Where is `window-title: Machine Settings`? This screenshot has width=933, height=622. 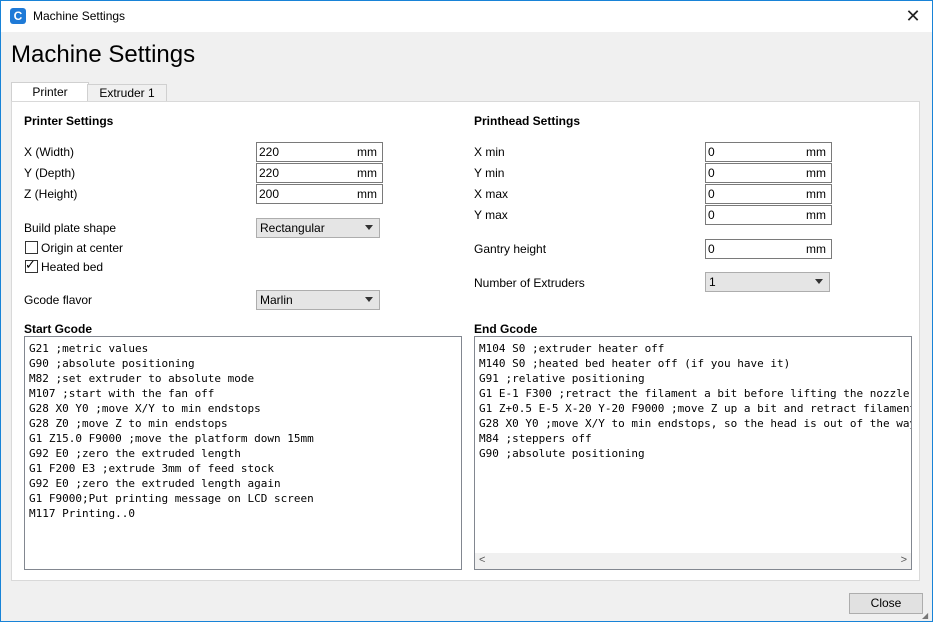
window-title: Machine Settings is located at coordinates (79, 16).